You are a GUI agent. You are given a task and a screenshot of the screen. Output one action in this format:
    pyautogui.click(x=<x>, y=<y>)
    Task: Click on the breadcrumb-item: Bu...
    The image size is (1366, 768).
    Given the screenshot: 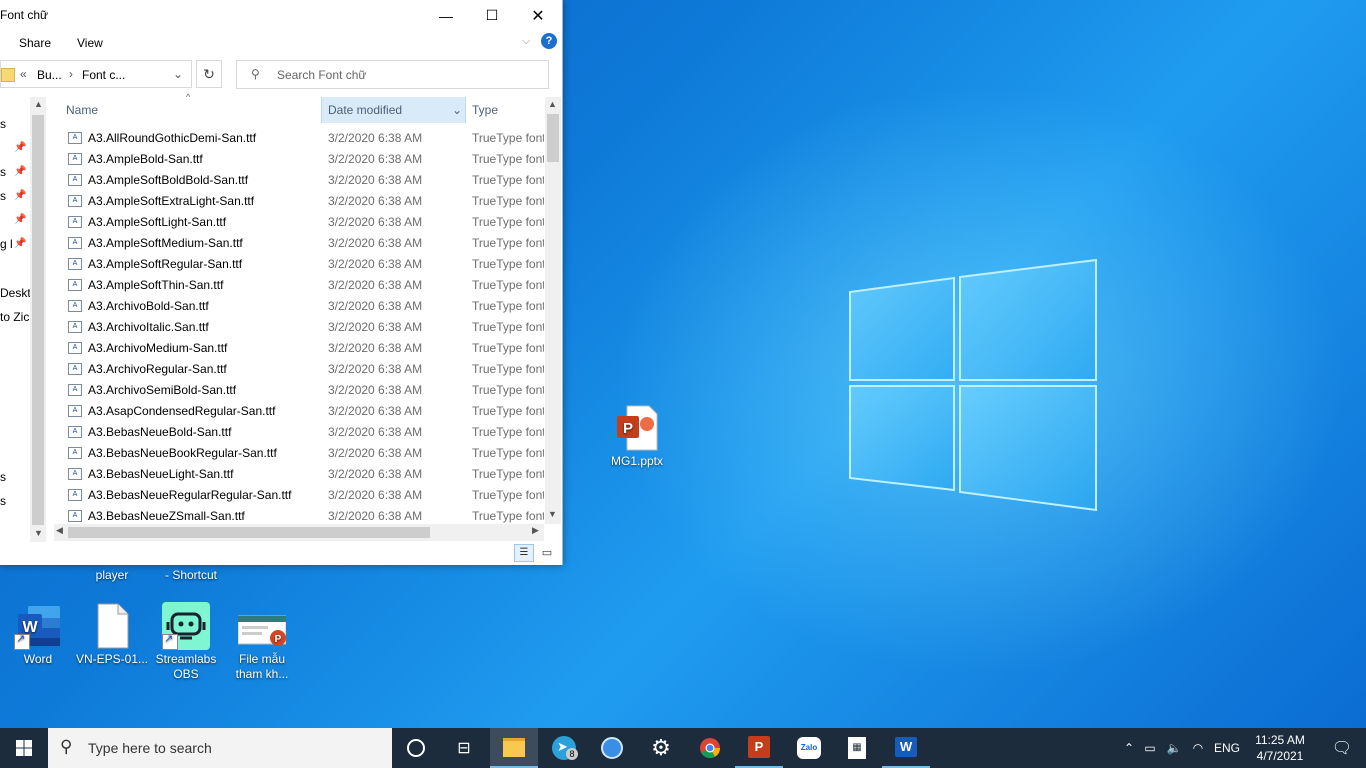 What is the action you would take?
    pyautogui.click(x=49, y=75)
    